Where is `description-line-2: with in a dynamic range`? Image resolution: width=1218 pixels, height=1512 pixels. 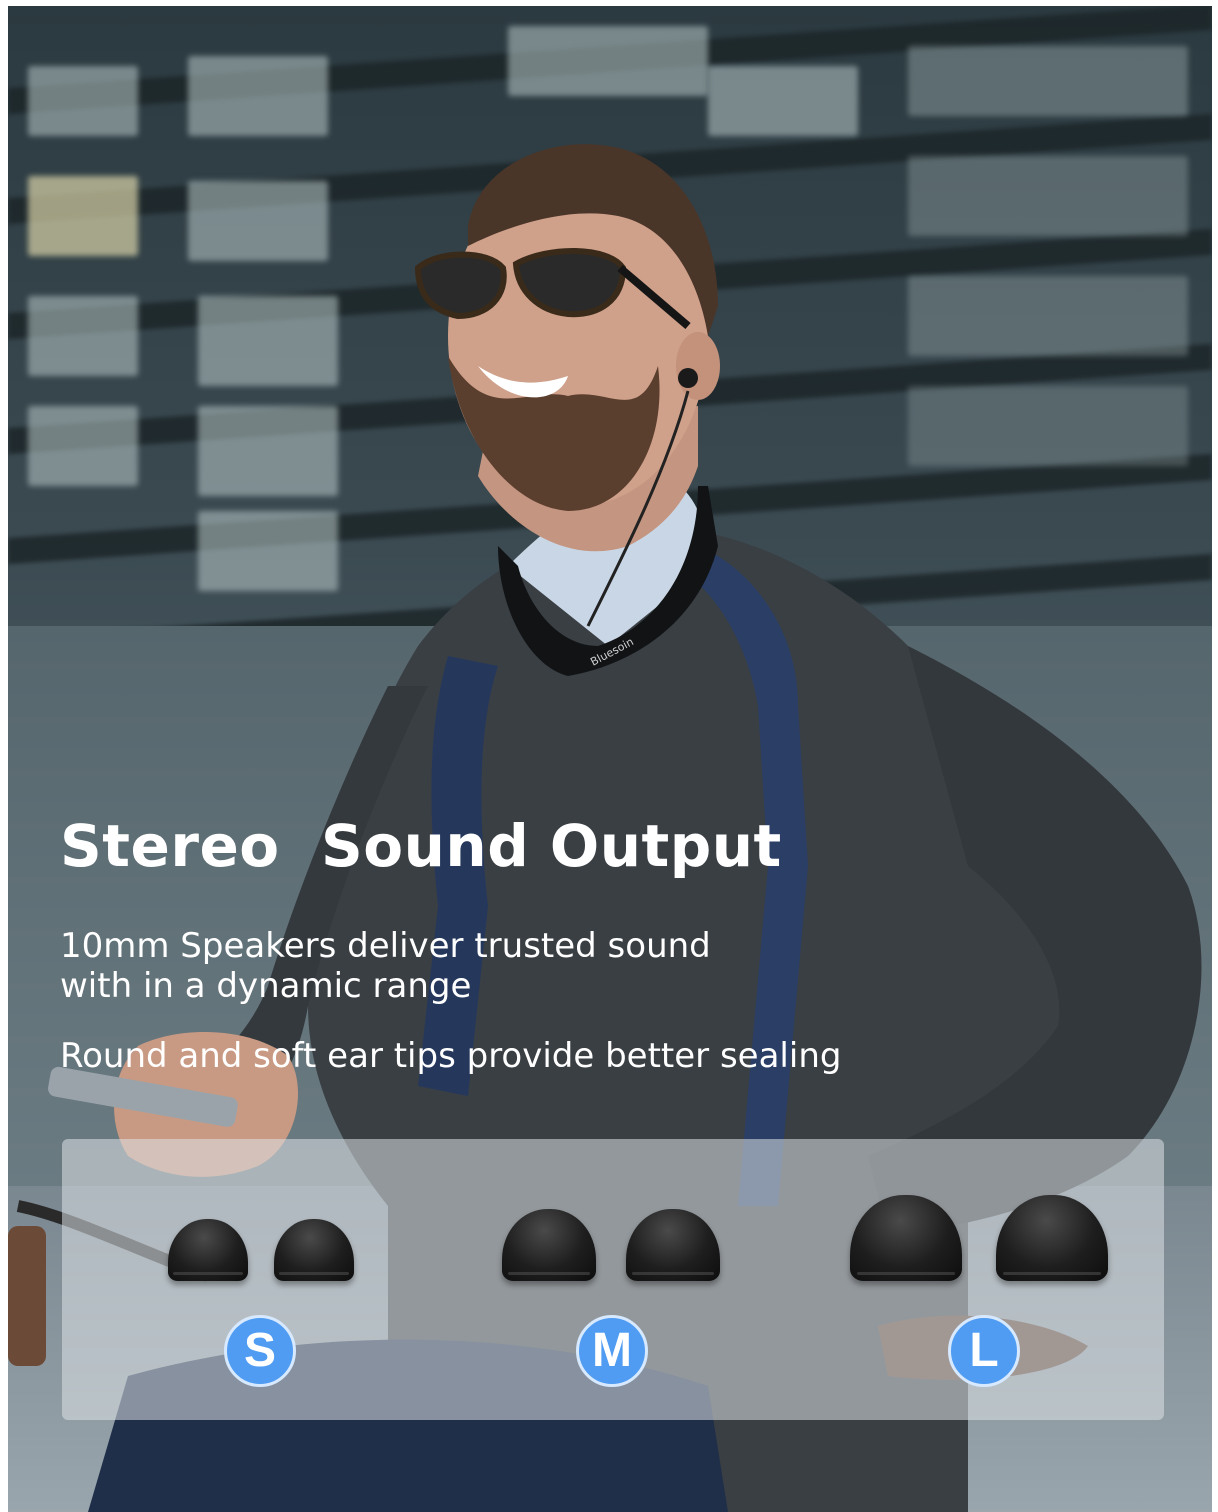
description-line-2: with in a dynamic range is located at coordinates (266, 986).